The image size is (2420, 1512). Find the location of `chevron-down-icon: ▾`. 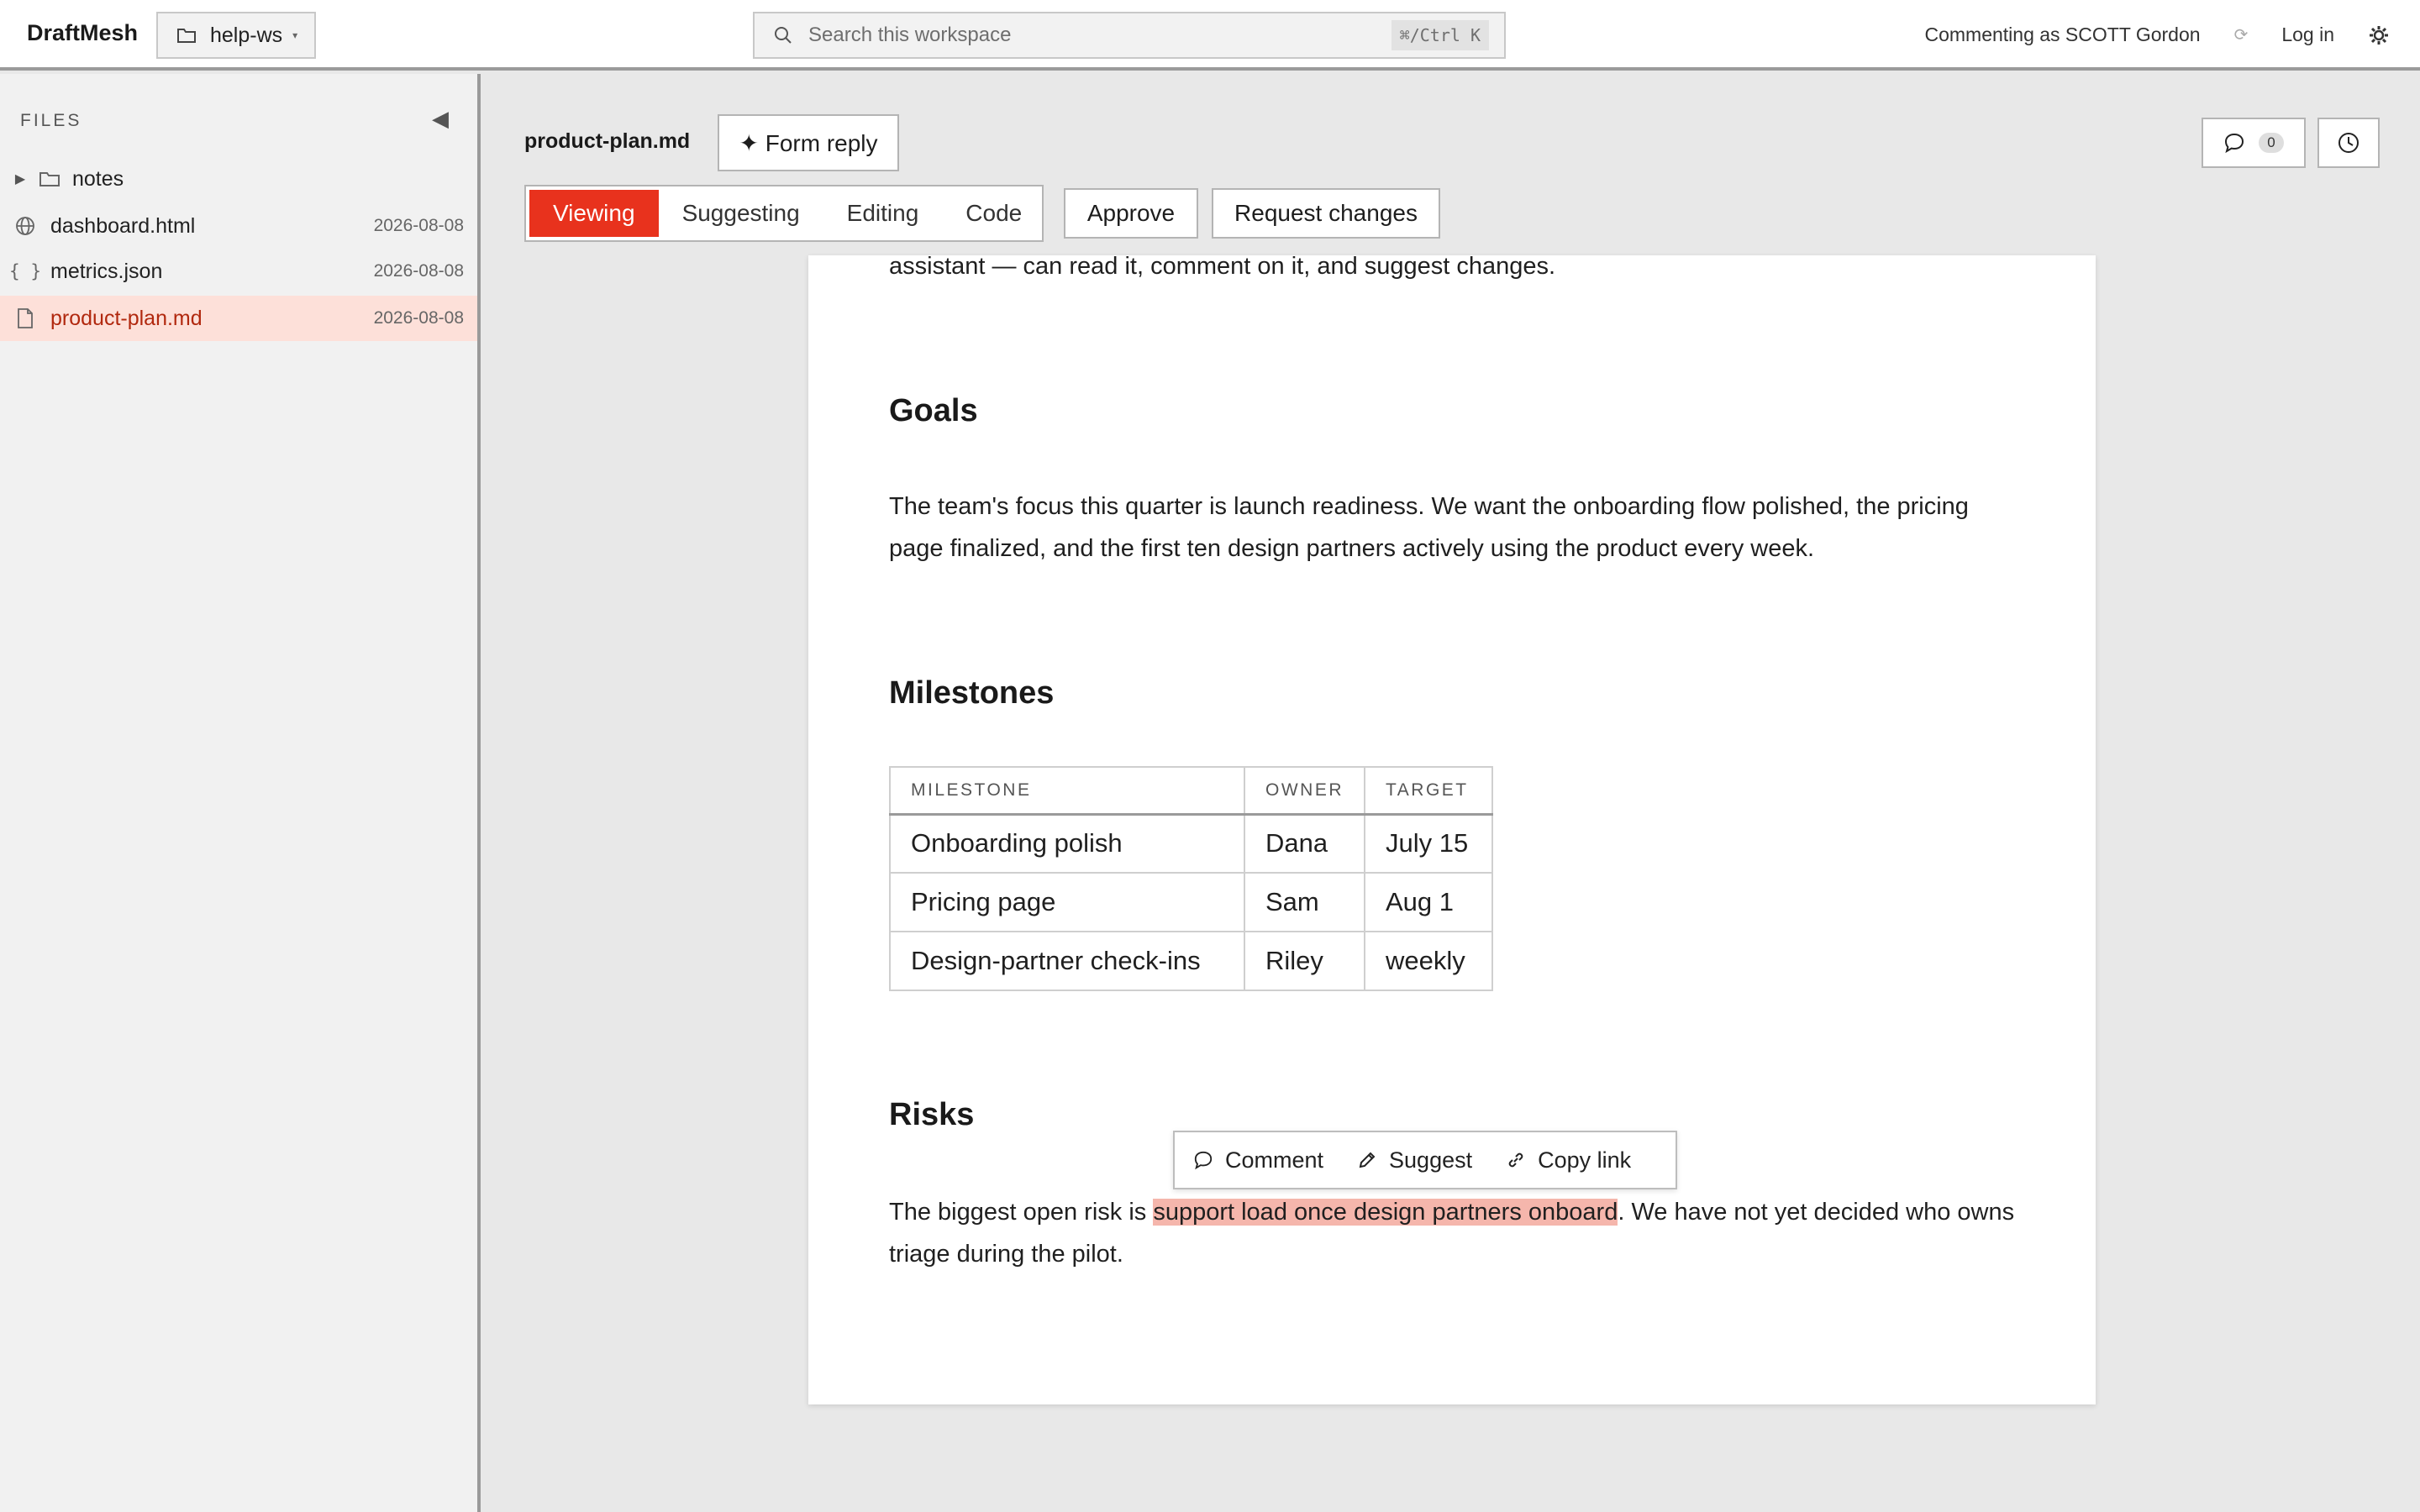

chevron-down-icon: ▾ is located at coordinates (295, 35).